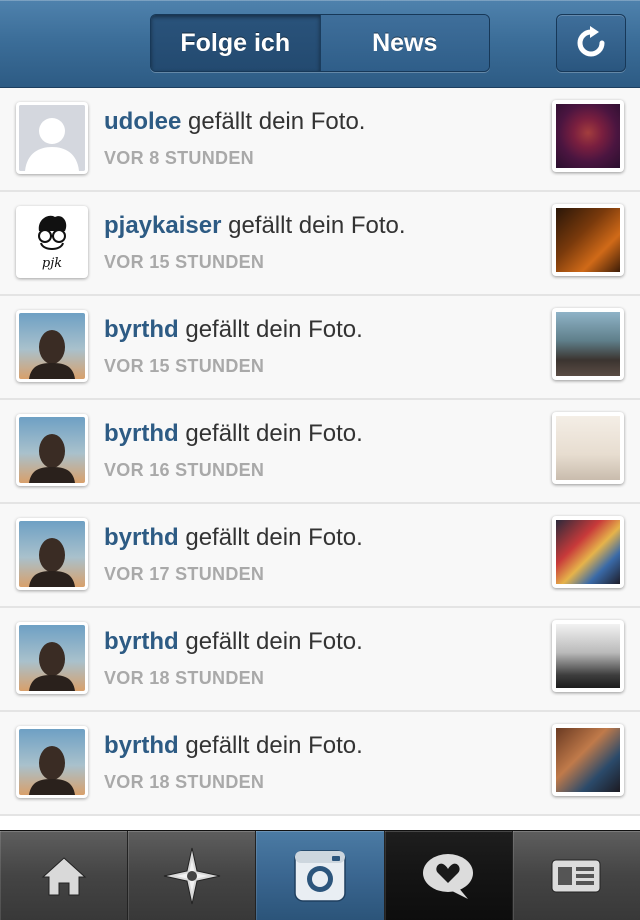 The image size is (640, 920). I want to click on news-text: udolee gefällt dein Foto., so click(234, 122).